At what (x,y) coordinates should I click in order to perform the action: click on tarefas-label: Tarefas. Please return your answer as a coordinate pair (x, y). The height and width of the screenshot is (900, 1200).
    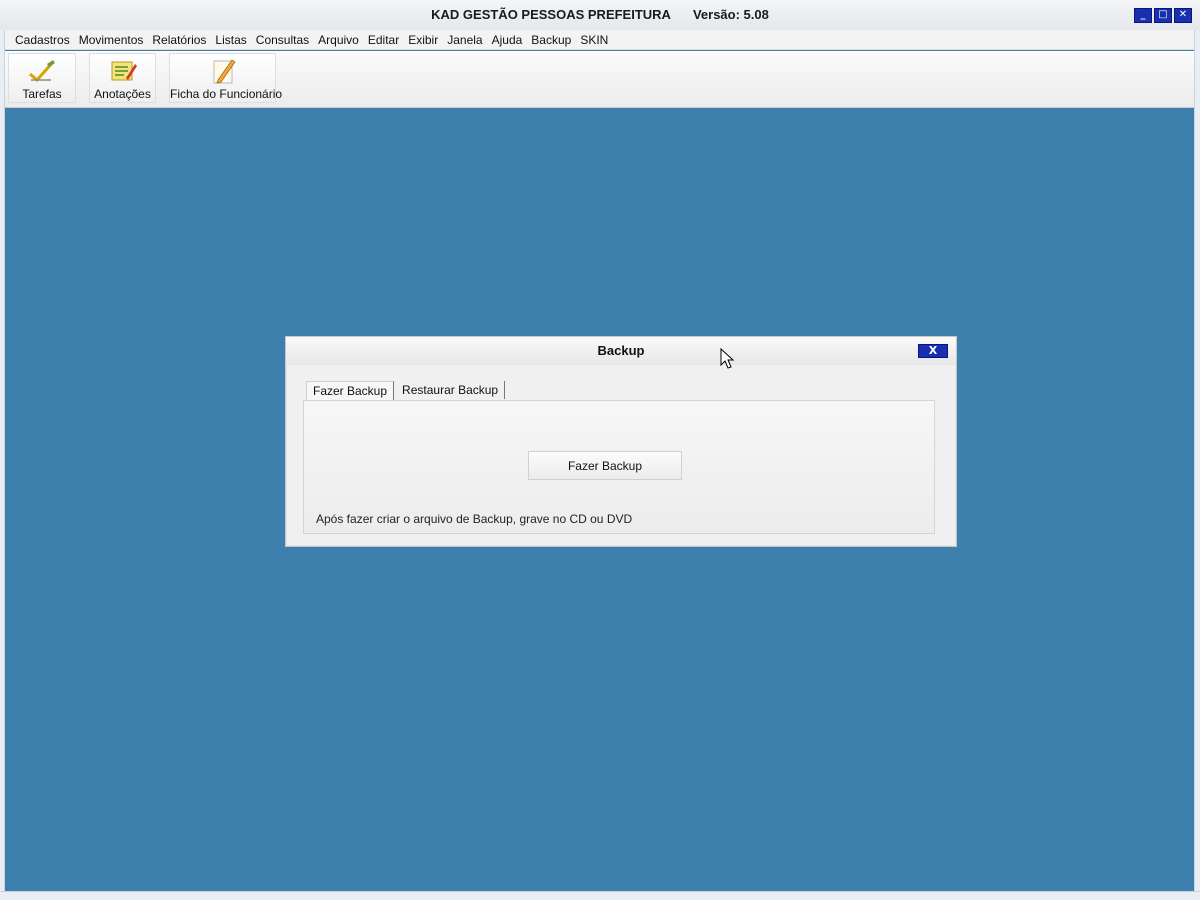
    Looking at the image, I should click on (42, 94).